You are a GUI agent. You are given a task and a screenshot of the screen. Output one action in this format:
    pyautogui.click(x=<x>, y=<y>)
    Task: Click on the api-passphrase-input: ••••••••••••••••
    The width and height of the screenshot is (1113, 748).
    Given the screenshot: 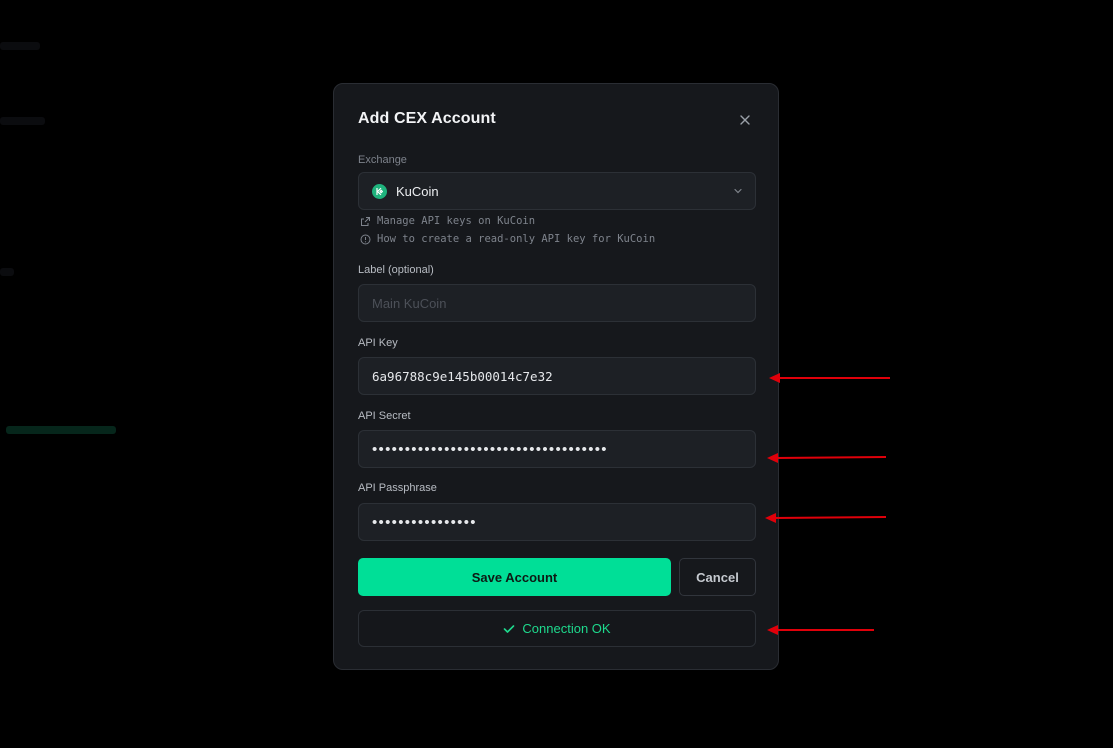 What is the action you would take?
    pyautogui.click(x=557, y=522)
    